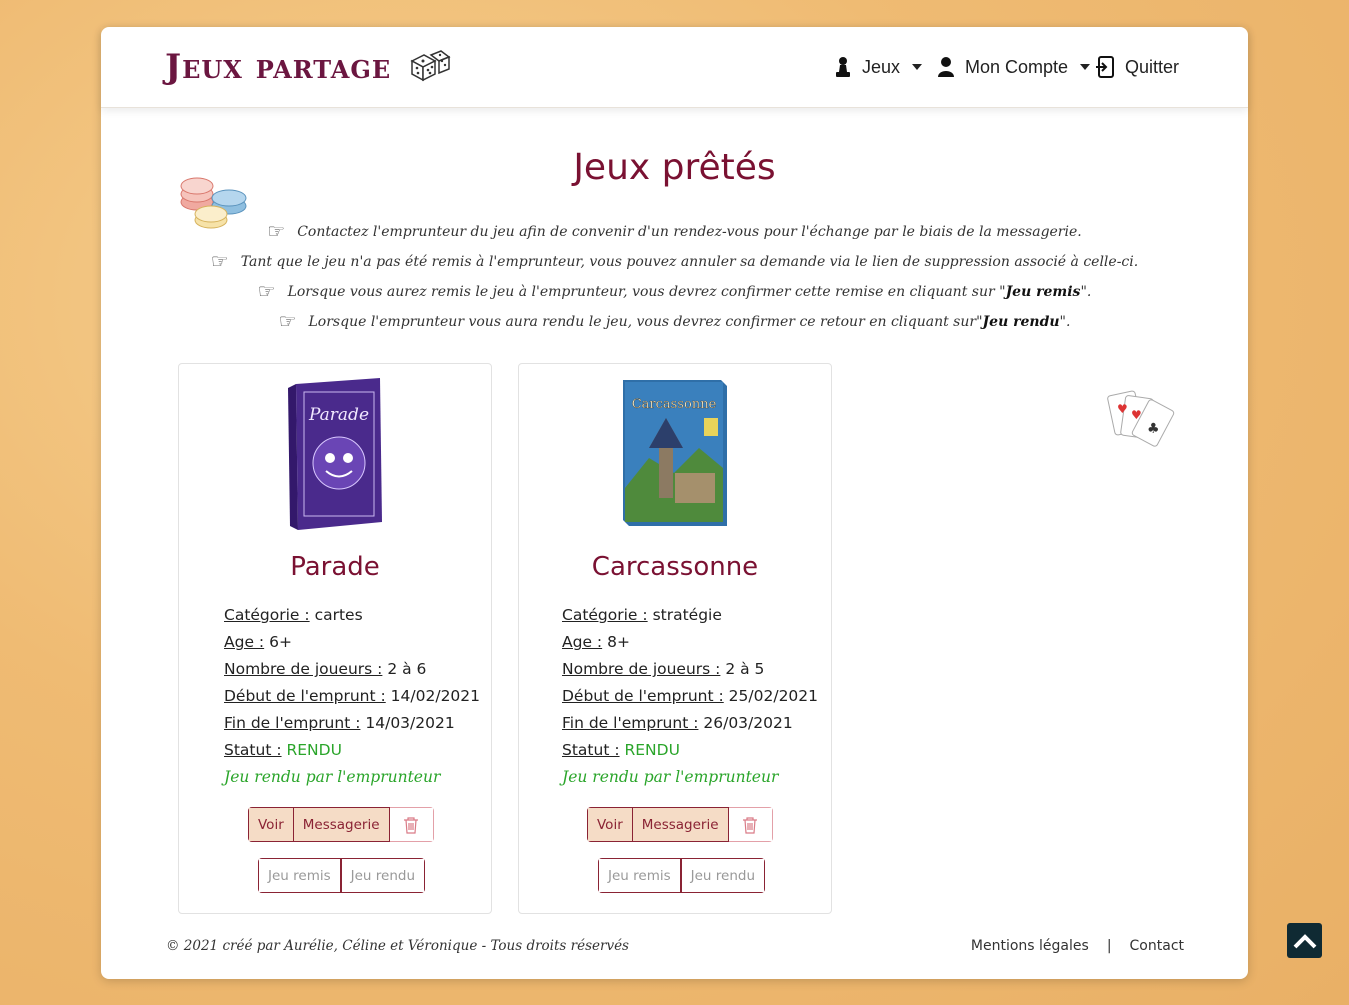 The image size is (1349, 1005). I want to click on navbar: Jeux partage Jeux Mon Compte Quitter, so click(674, 67).